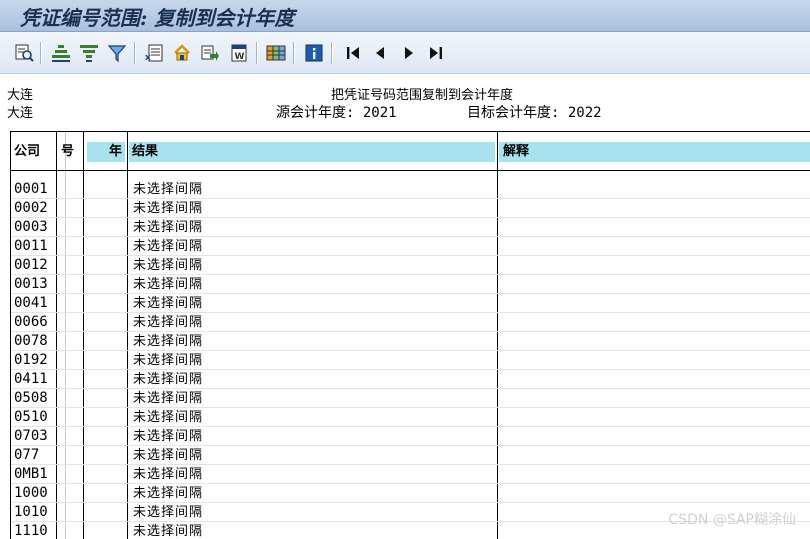 Image resolution: width=810 pixels, height=539 pixels. I want to click on table-row: 0066 未选择间隔, so click(410, 322).